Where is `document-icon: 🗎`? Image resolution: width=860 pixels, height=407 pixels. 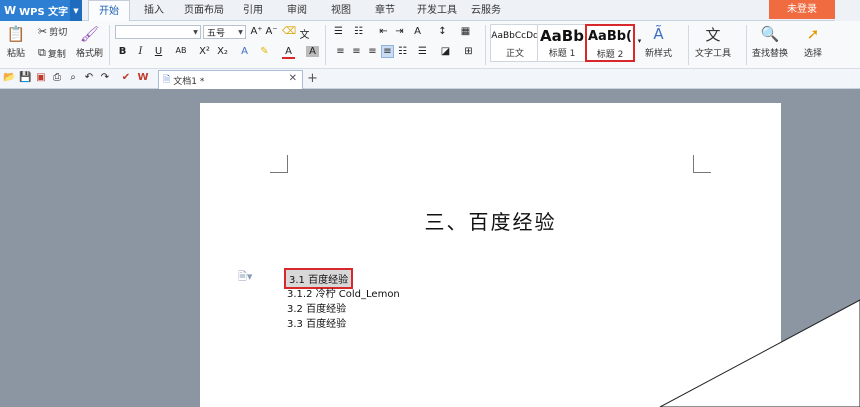 document-icon: 🗎 is located at coordinates (167, 80).